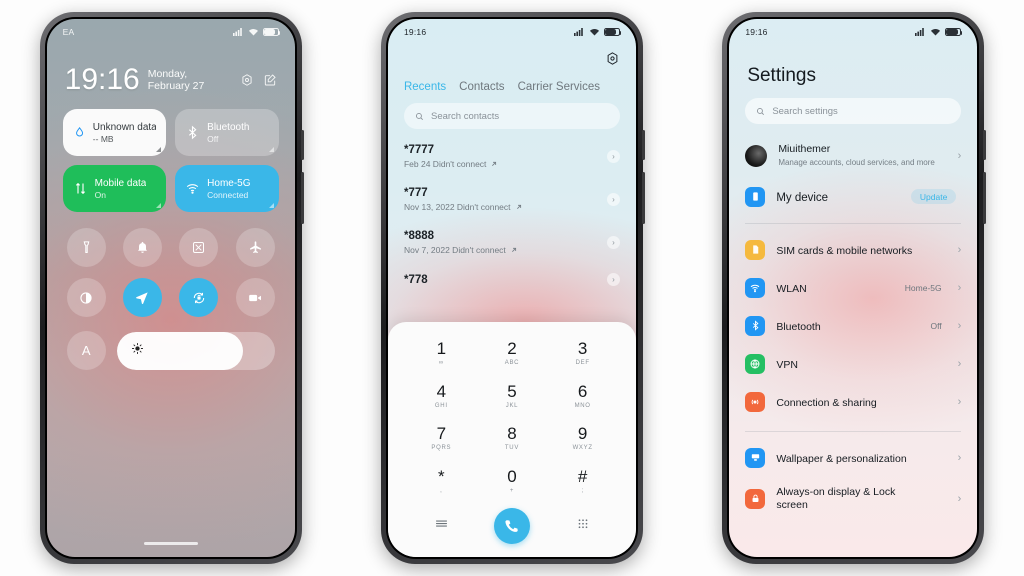 This screenshot has width=1024, height=576. Describe the element at coordinates (100, 194) in the screenshot. I see `tile-sub: On` at that location.